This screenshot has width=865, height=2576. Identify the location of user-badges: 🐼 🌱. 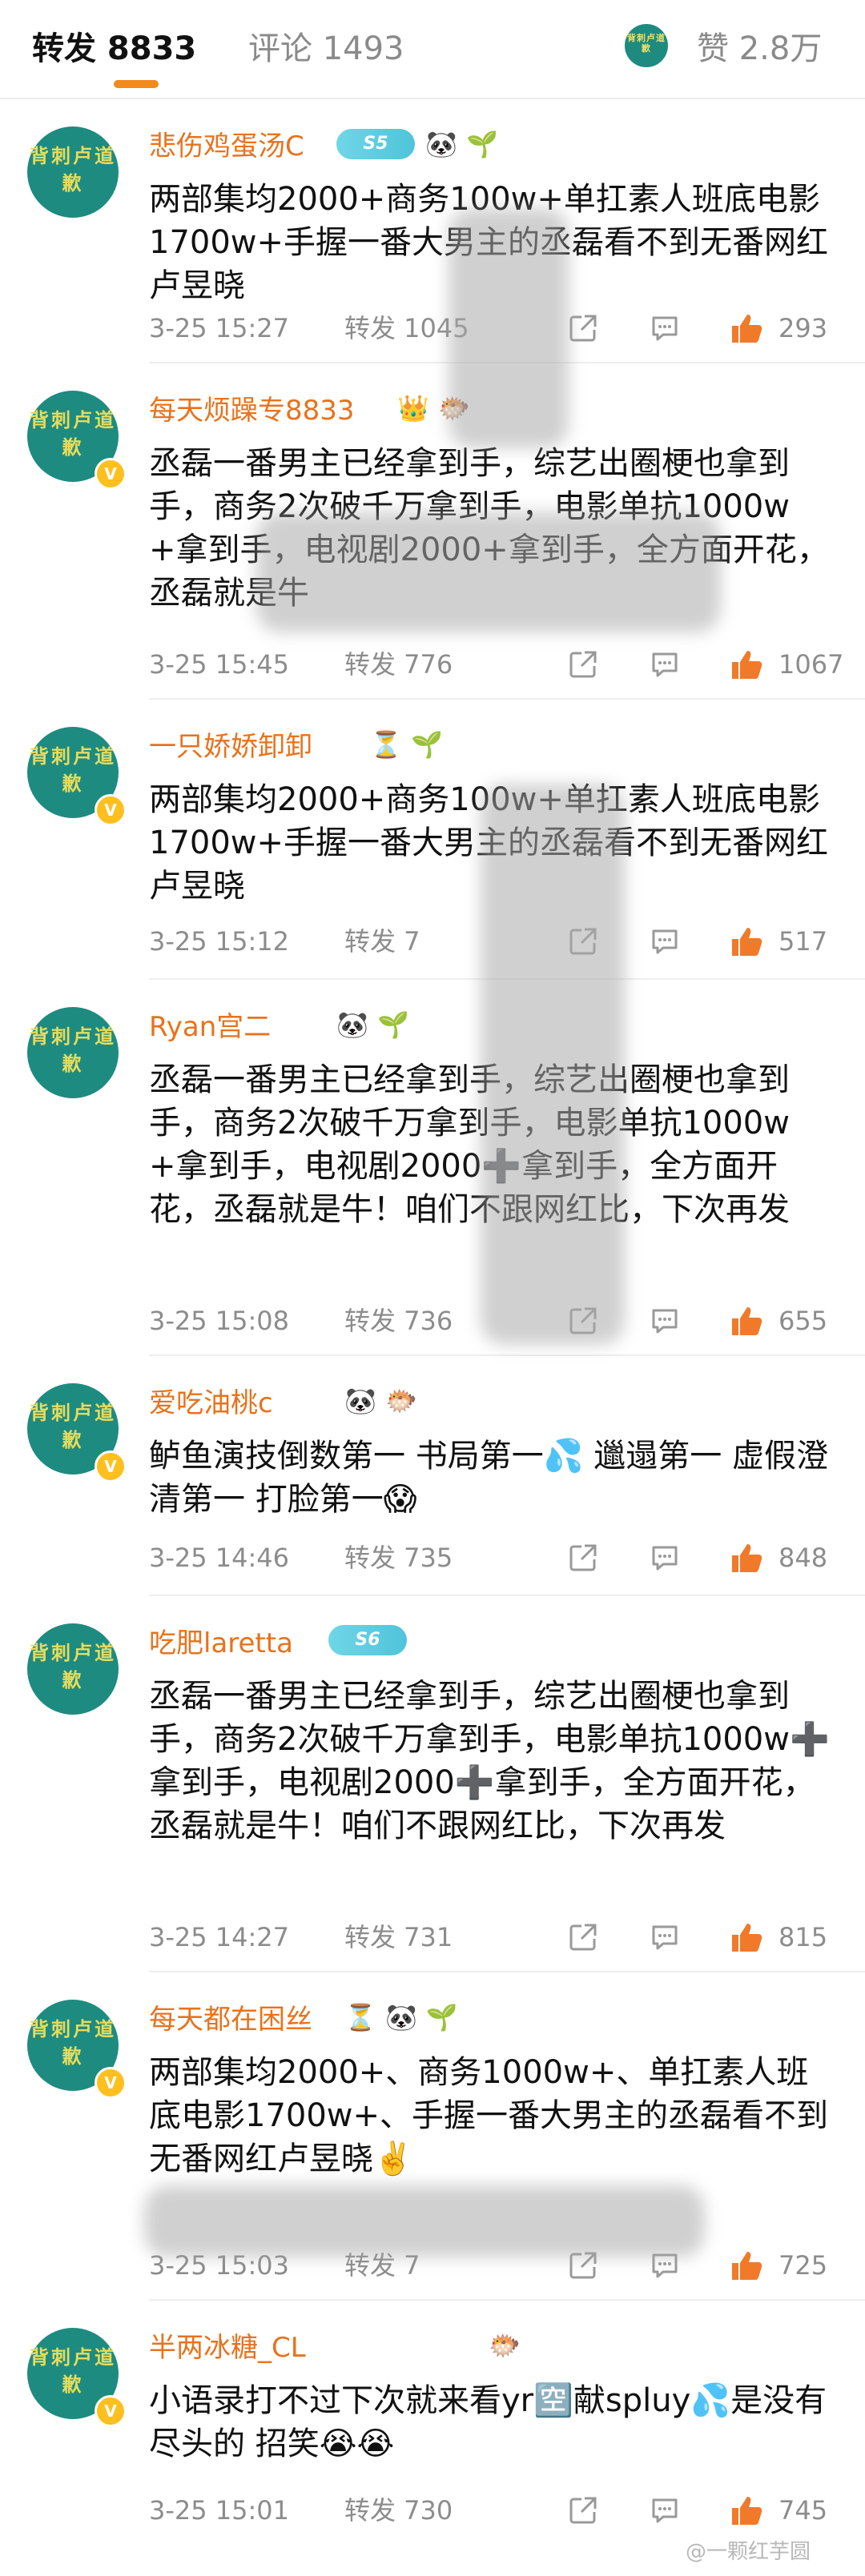
(375, 1027).